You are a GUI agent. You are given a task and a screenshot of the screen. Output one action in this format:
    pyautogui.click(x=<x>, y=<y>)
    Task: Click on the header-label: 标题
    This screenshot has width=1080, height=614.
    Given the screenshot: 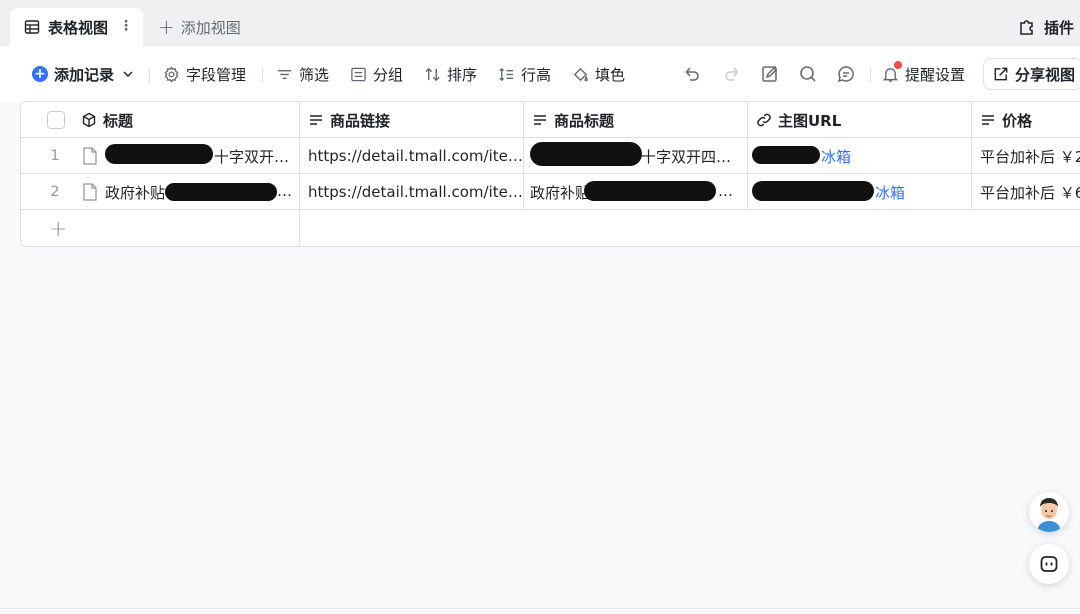 What is the action you would take?
    pyautogui.click(x=118, y=120)
    